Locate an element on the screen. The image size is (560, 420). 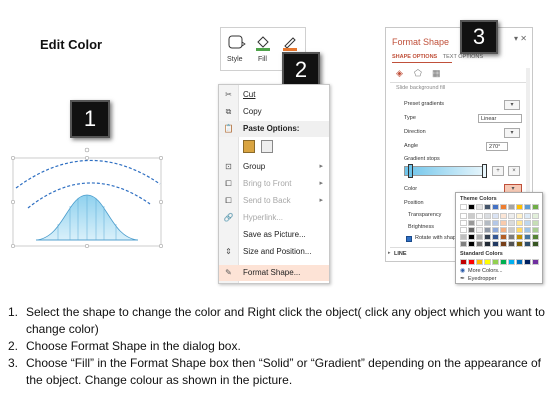
paint-bucket-icon is located at coordinates (263, 42).